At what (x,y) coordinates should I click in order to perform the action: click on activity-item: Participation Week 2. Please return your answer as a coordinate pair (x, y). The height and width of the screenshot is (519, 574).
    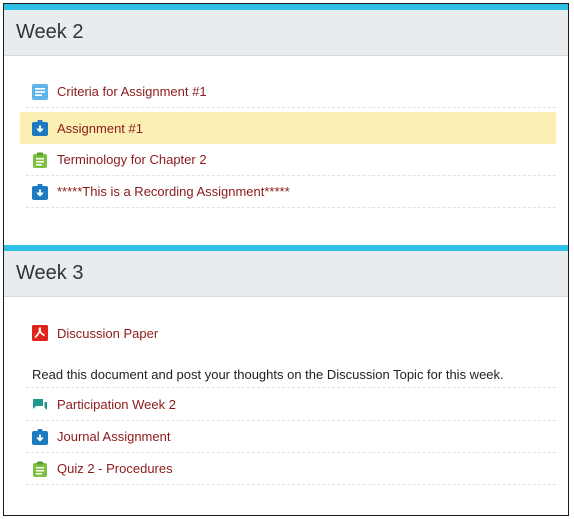
    Looking at the image, I should click on (291, 405).